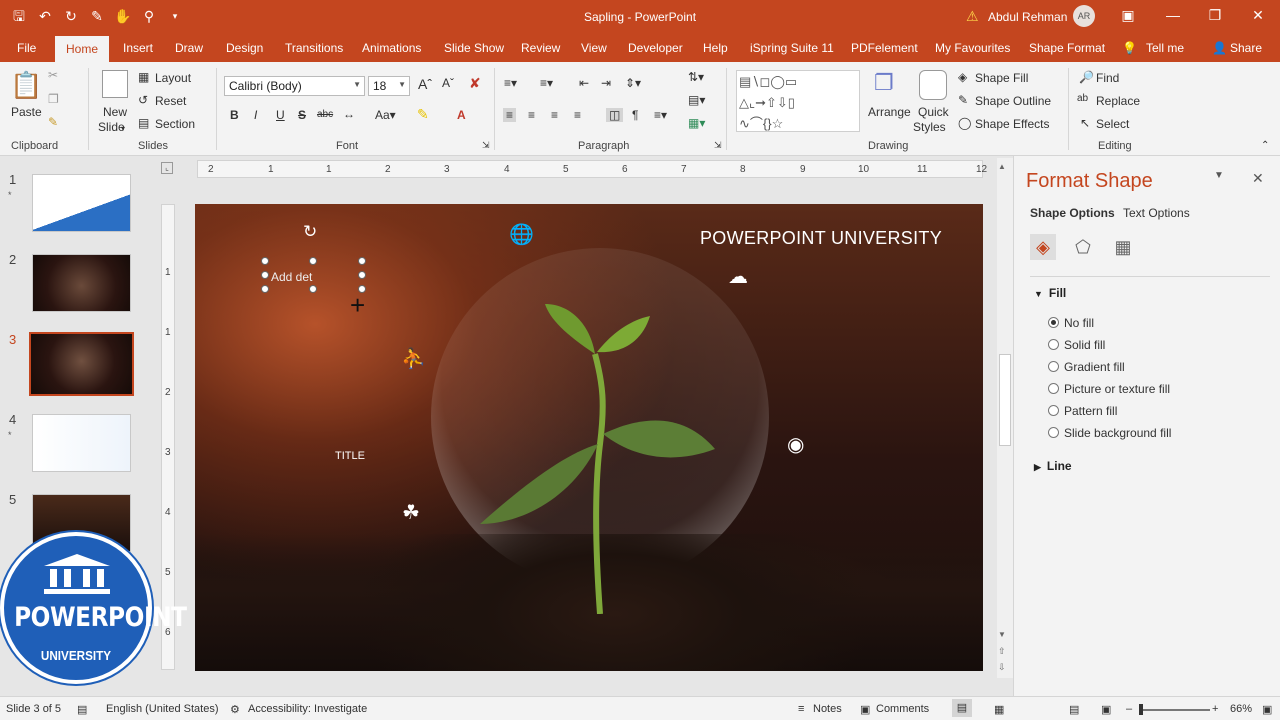  I want to click on quick-styles-icon, so click(933, 85).